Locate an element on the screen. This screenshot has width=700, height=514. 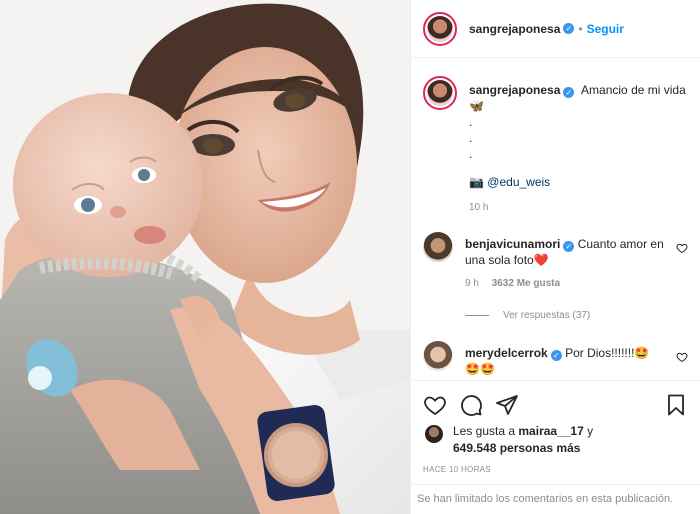
action-icons is located at coordinates (555, 400).